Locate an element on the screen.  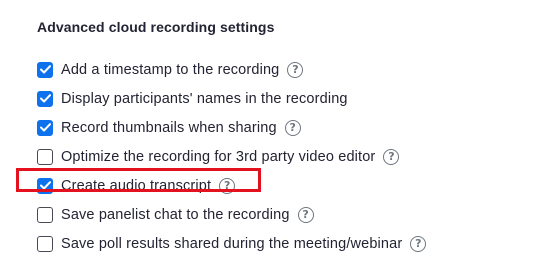
checkbox-add-timestamp is located at coordinates (45, 69).